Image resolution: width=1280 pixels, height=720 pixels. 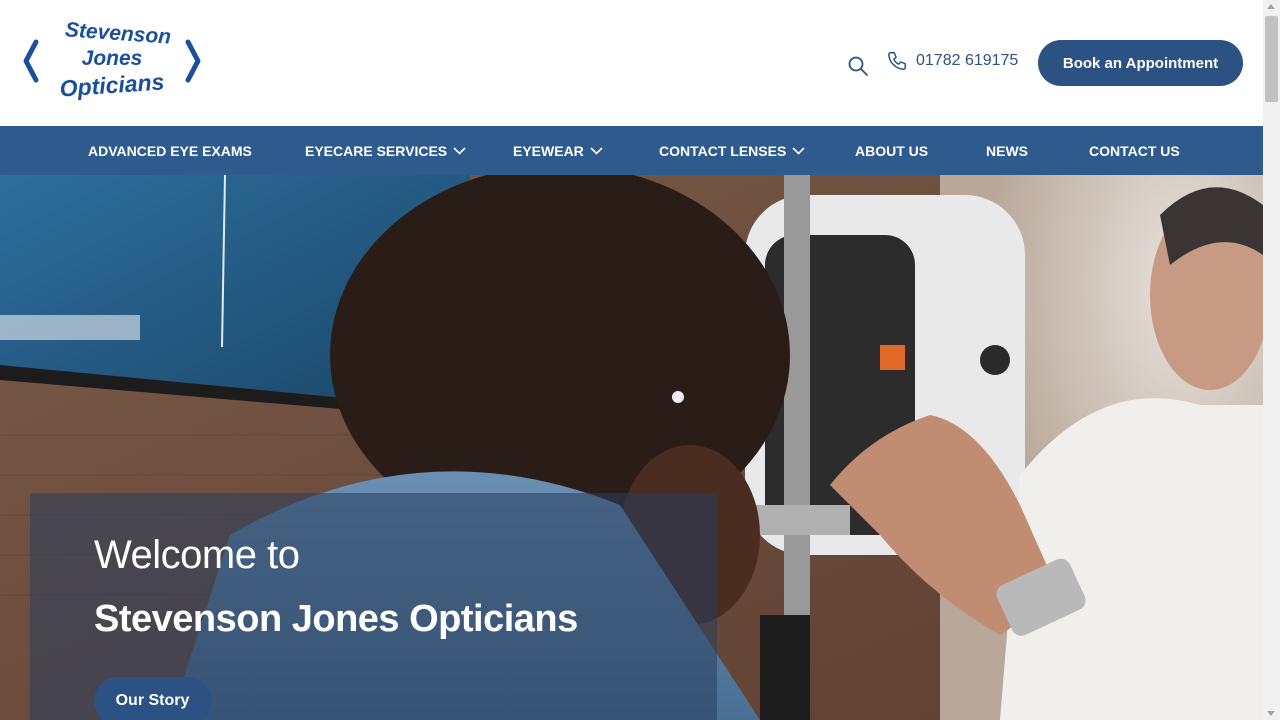 I want to click on nav-item-news: NEWS, so click(x=1007, y=150).